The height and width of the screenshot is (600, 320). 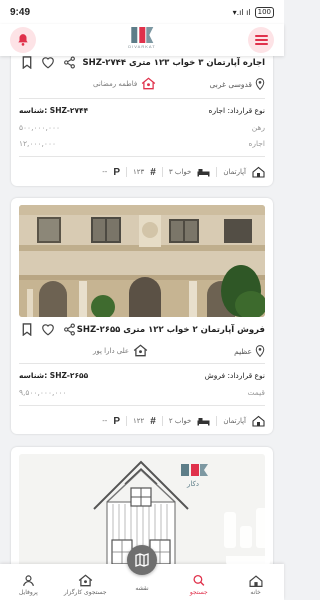 What do you see at coordinates (43, 392) in the screenshot?
I see `price-value: ۹,۵۰۰,۰۰۰,۰۰۰` at bounding box center [43, 392].